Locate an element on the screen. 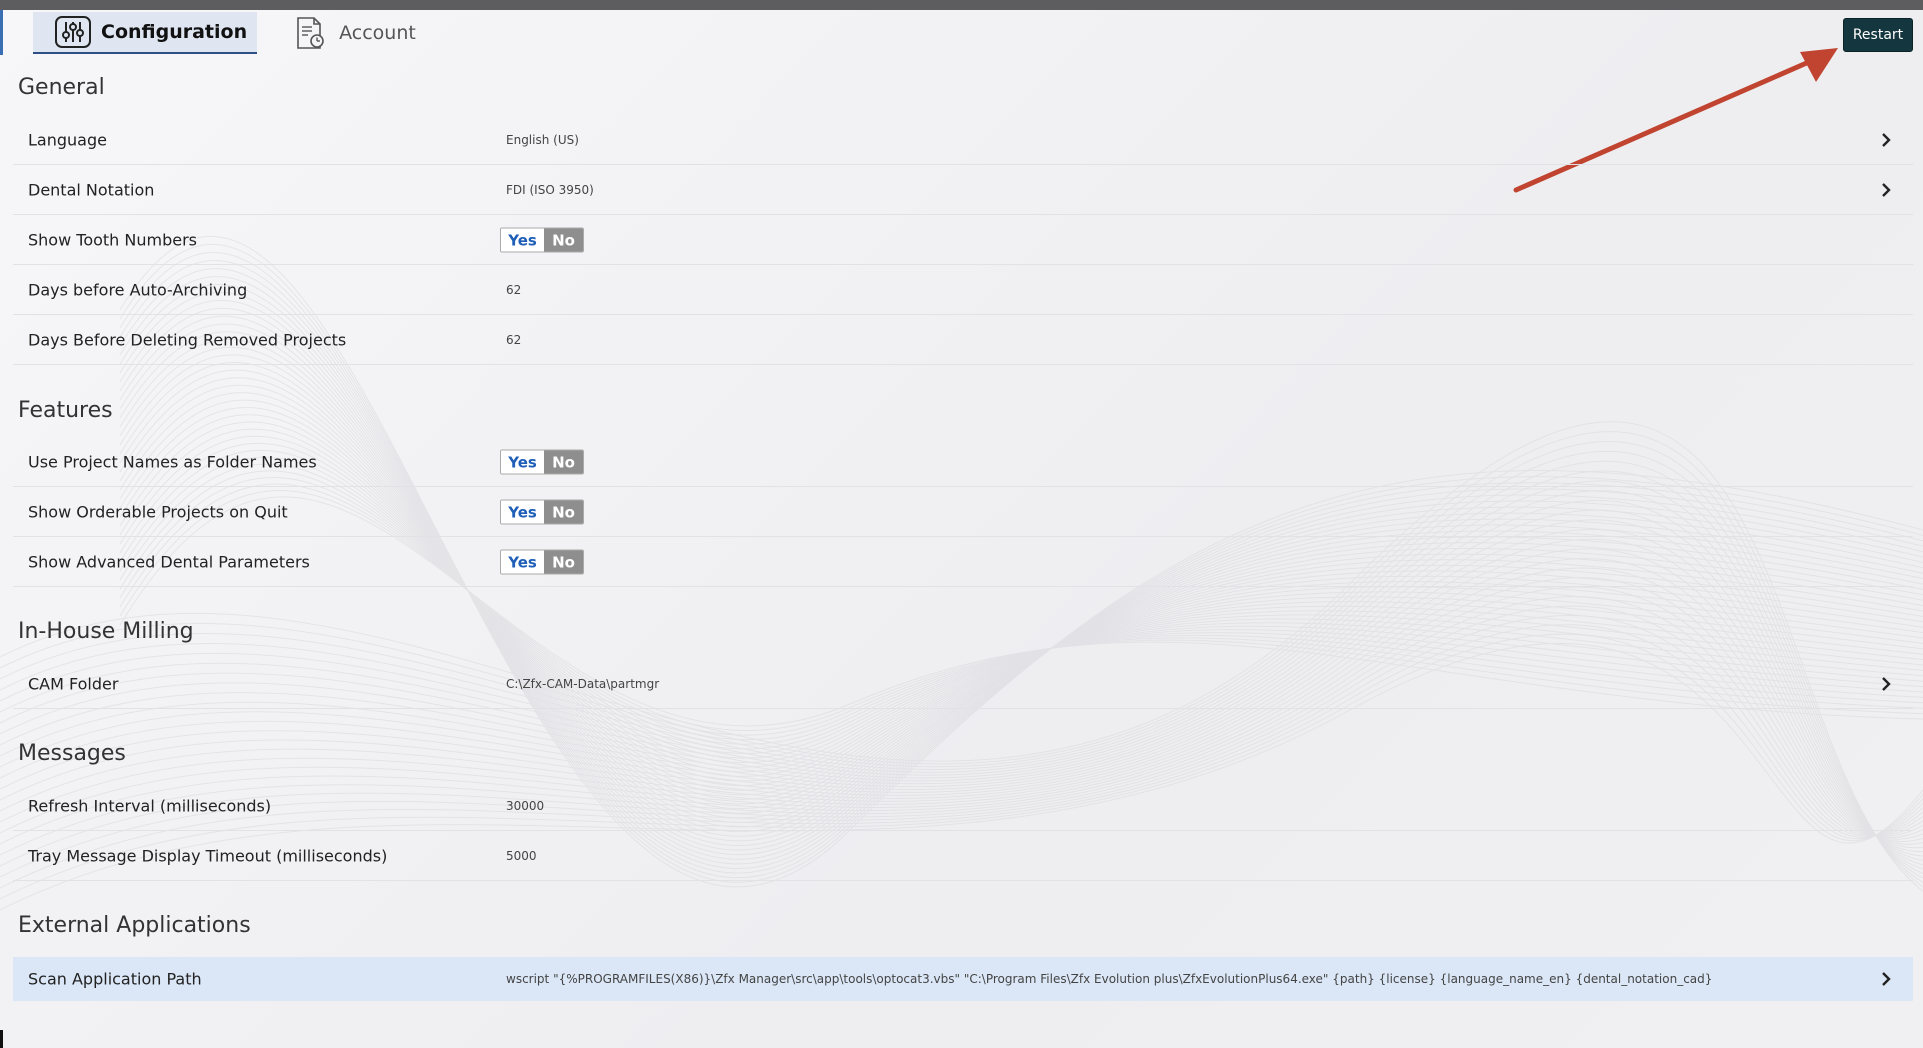  tab-account: Account is located at coordinates (348, 33).